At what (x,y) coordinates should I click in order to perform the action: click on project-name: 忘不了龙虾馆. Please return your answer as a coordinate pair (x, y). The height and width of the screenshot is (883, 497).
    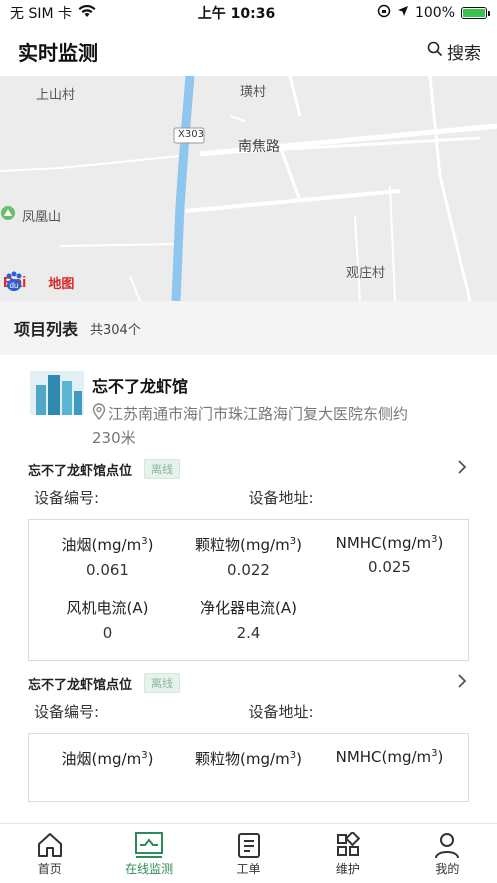
    Looking at the image, I should click on (140, 386).